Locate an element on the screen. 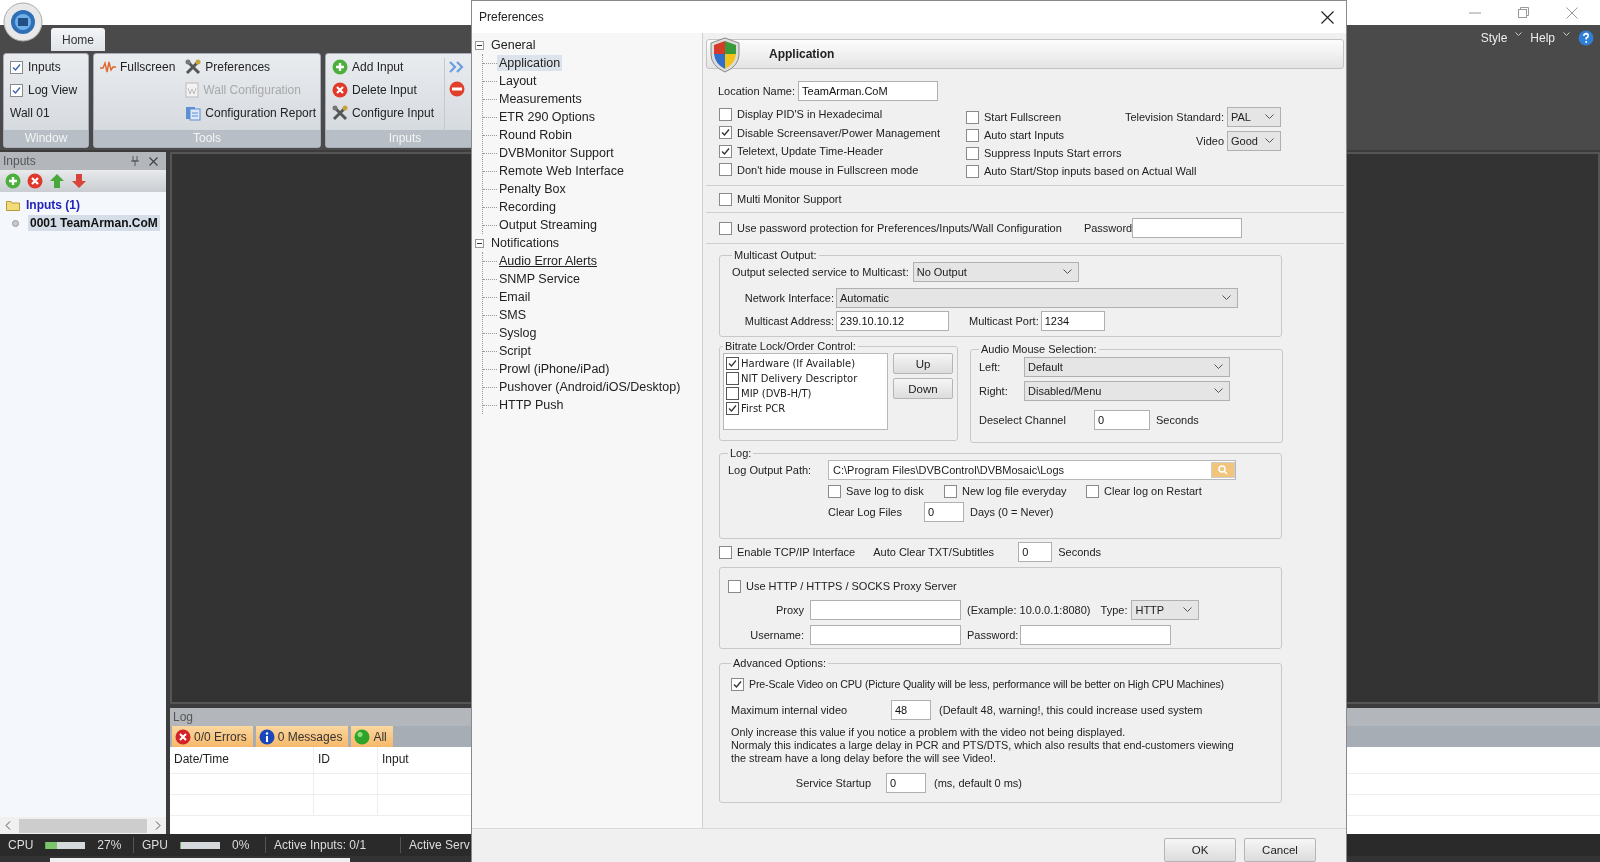 Image resolution: width=1600 pixels, height=862 pixels. tree-item: General is located at coordinates (513, 45).